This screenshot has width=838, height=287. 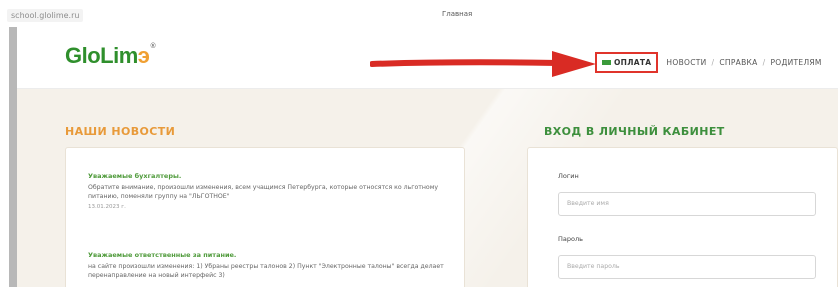 I want to click on nav-pay-link: ОПЛАТА, so click(x=627, y=62).